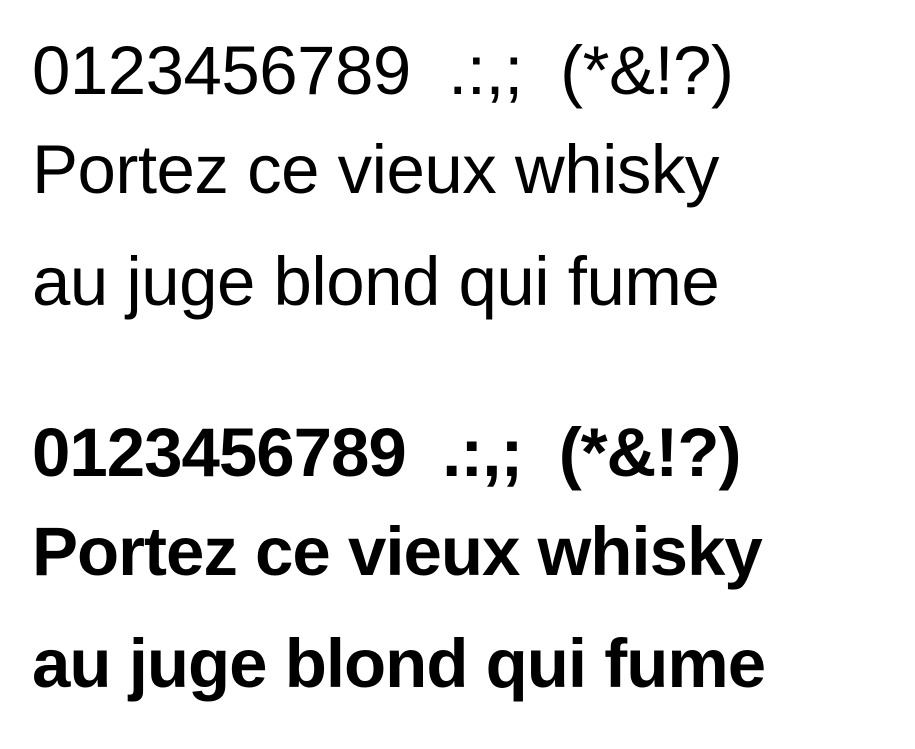  I want to click on bold-pangram-line-1: Portez ce vieux whisky, so click(397, 551).